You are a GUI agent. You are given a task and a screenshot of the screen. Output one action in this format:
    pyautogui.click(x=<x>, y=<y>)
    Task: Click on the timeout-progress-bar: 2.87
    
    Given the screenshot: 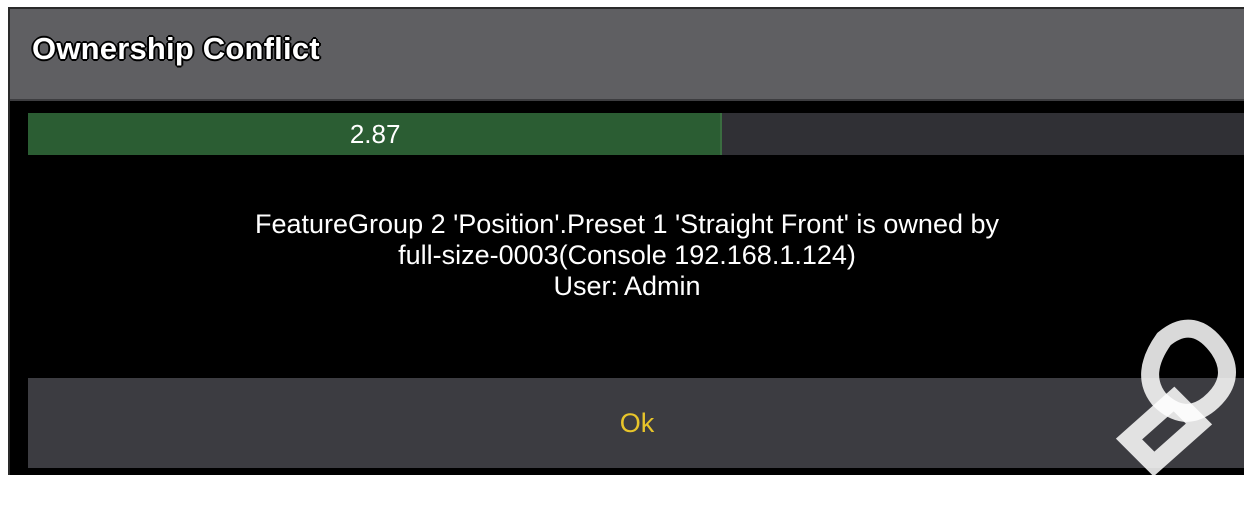 What is the action you would take?
    pyautogui.click(x=636, y=134)
    